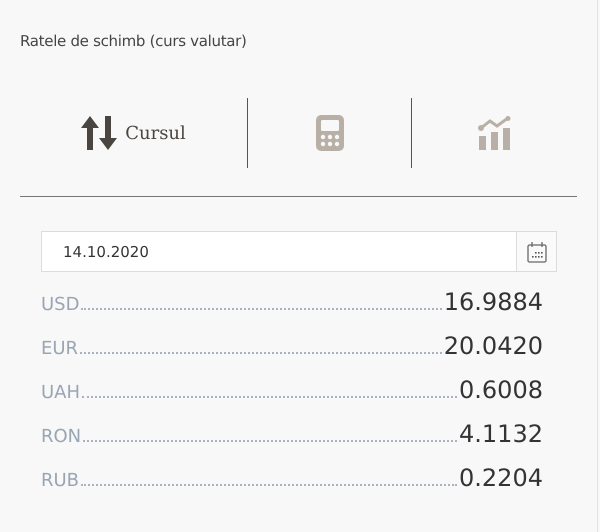 This screenshot has width=600, height=532. What do you see at coordinates (501, 478) in the screenshot?
I see `exchange-rate: 0.2204` at bounding box center [501, 478].